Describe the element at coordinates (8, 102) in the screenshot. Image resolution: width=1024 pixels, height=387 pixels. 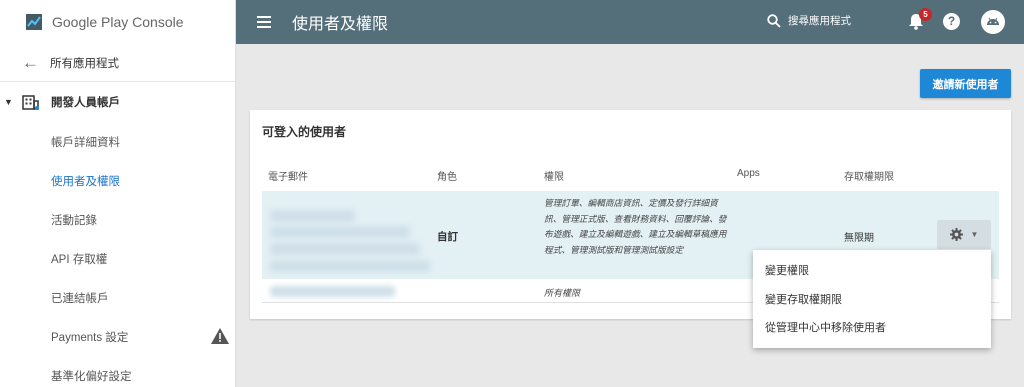
I see `expand-caret-icon: ▼` at that location.